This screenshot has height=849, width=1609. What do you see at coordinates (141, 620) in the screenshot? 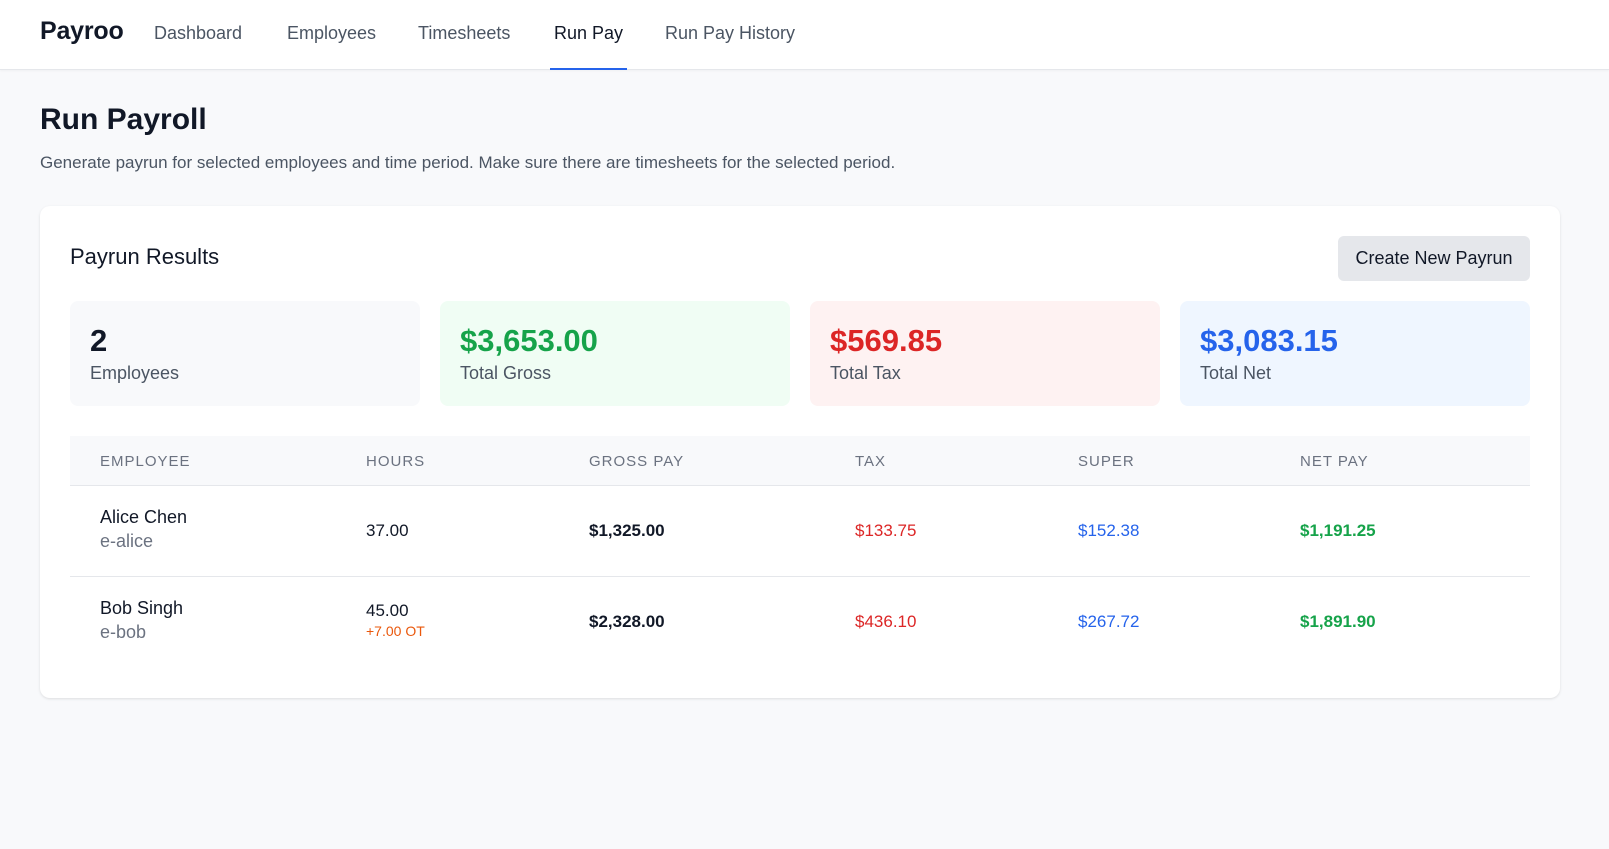
I see `employee-cell: Bob Singh e-bob` at bounding box center [141, 620].